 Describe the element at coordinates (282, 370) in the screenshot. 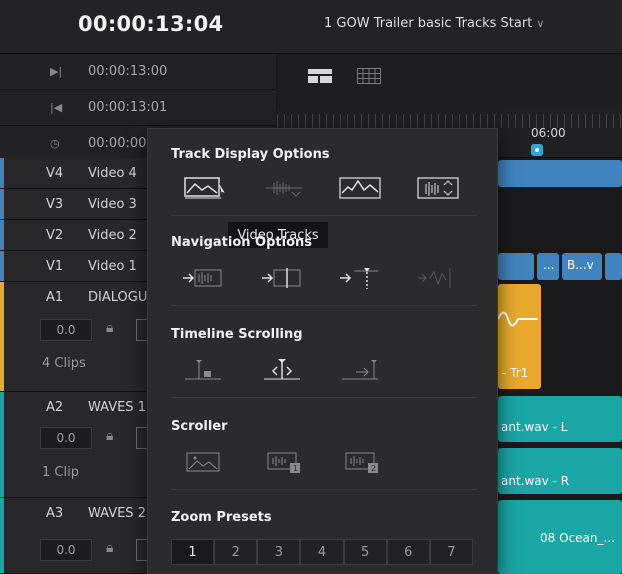

I see `scroll-option-center` at that location.